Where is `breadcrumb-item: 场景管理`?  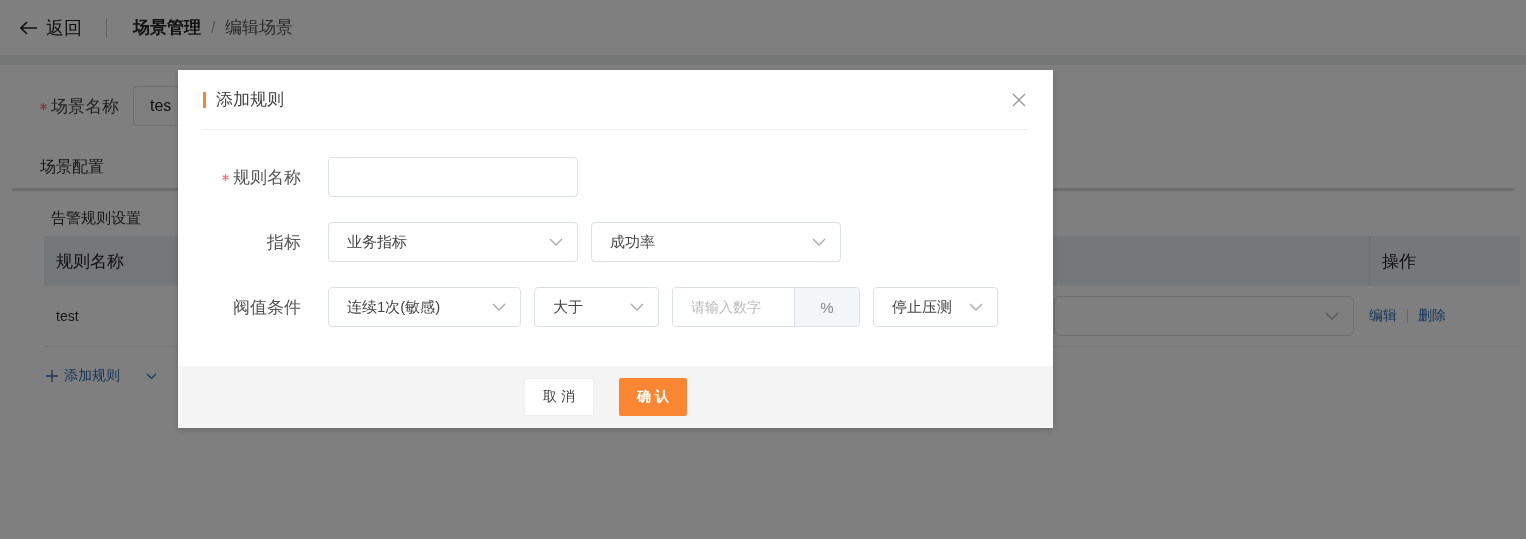
breadcrumb-item: 场景管理 is located at coordinates (167, 27).